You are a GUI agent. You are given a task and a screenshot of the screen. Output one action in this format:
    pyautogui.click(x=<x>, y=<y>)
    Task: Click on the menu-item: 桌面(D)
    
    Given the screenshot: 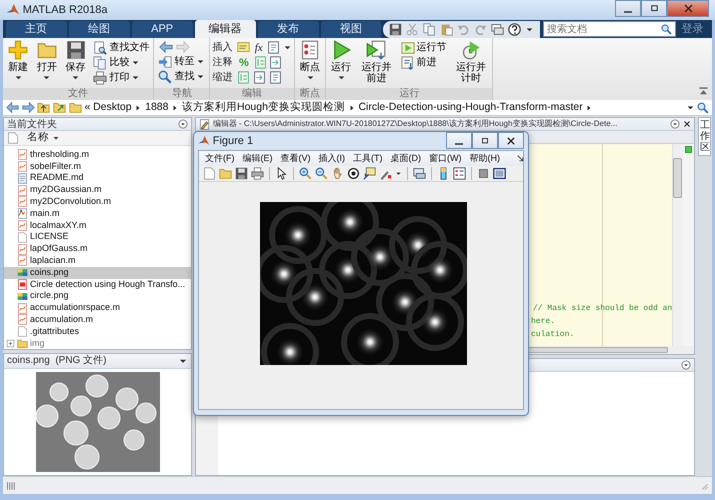 What is the action you would take?
    pyautogui.click(x=405, y=159)
    